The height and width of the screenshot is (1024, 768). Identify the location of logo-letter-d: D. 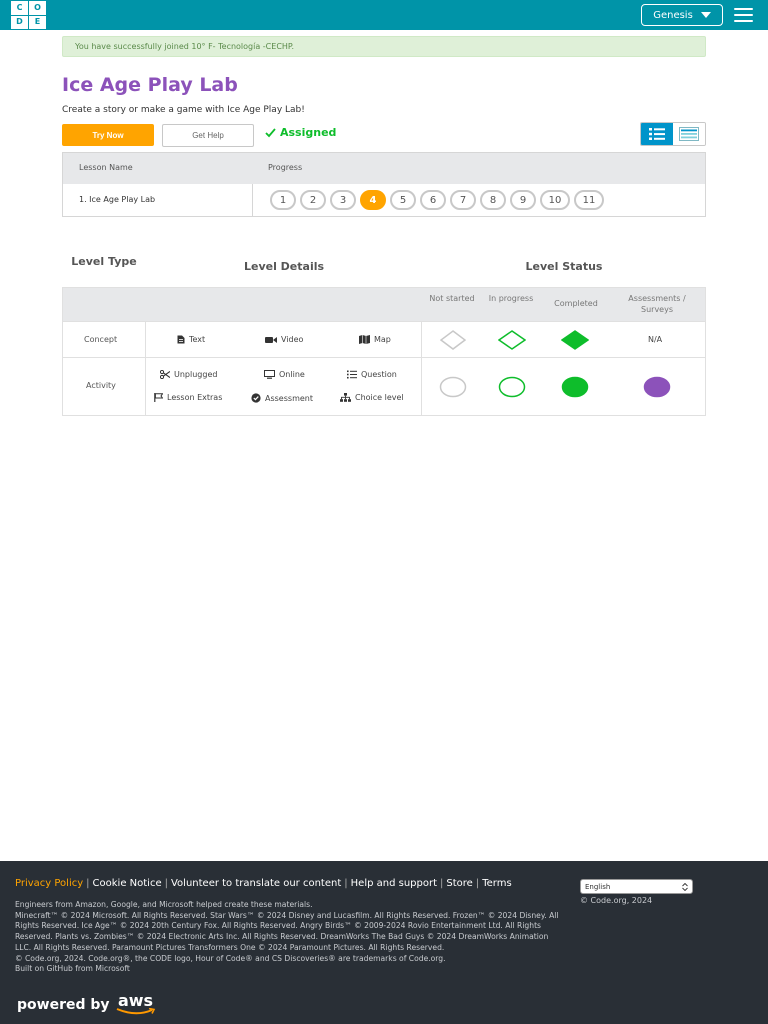
(19, 22).